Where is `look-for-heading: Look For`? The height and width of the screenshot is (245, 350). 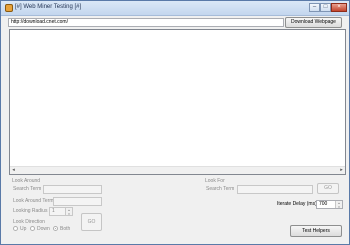 look-for-heading: Look For is located at coordinates (215, 181).